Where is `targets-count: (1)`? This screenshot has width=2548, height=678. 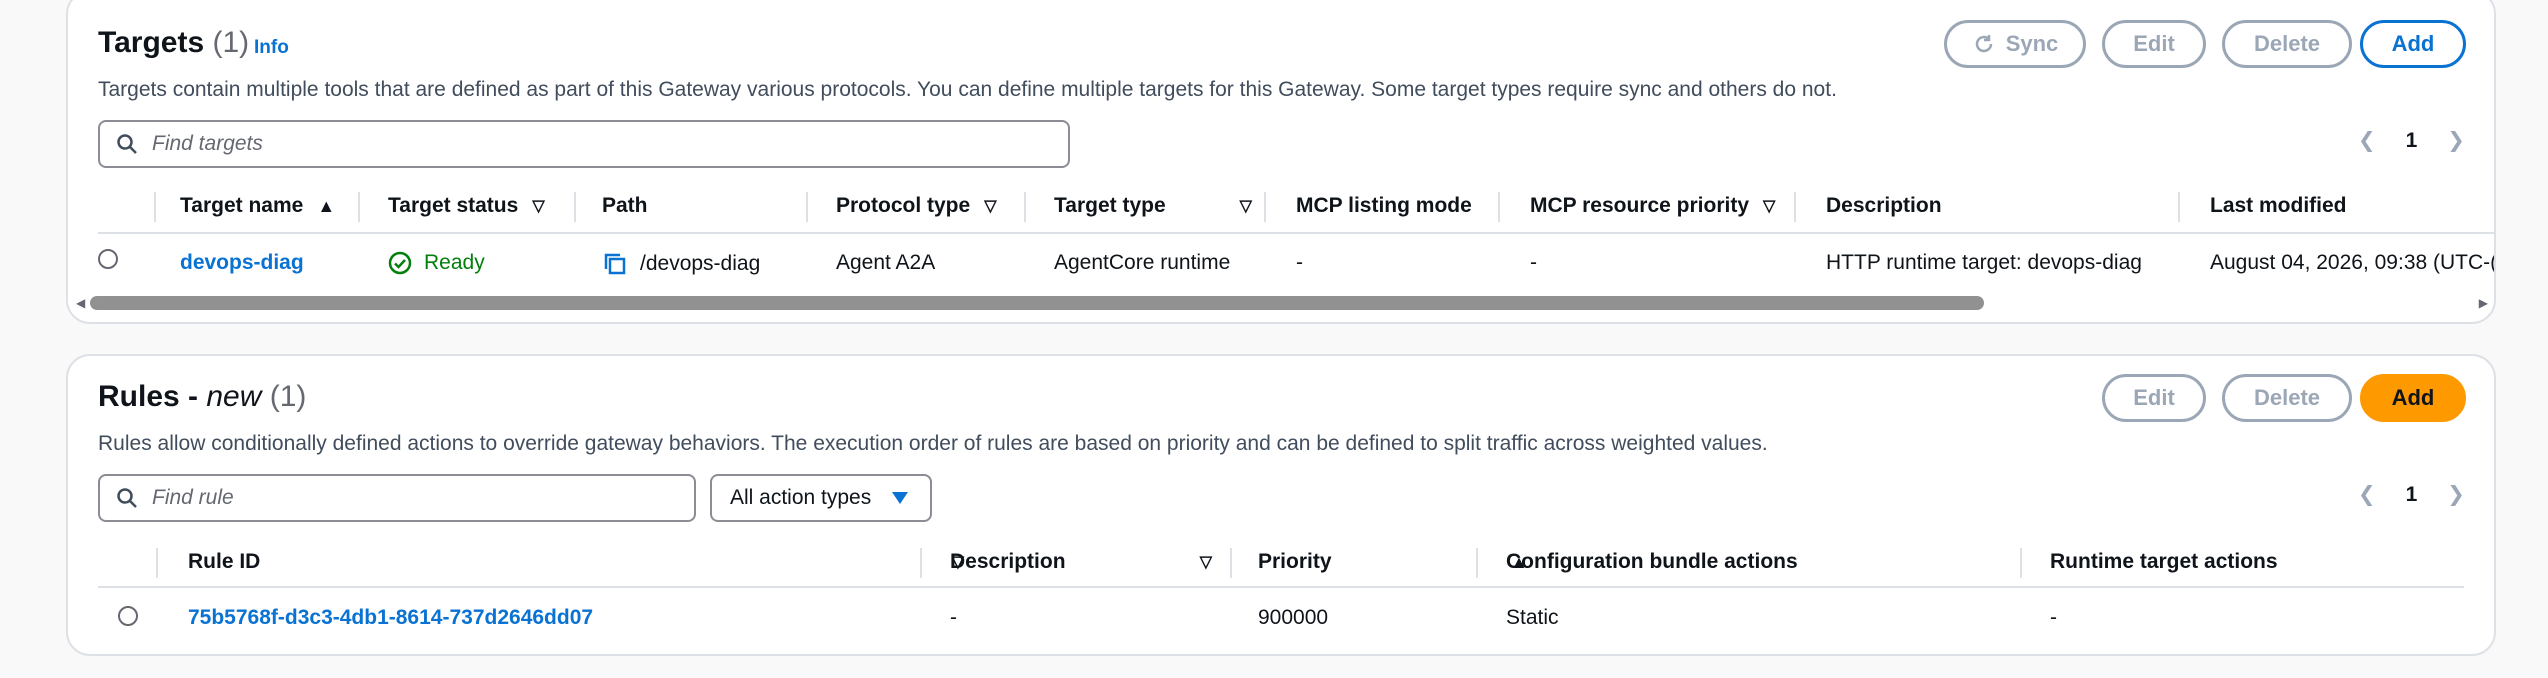
targets-count: (1) is located at coordinates (231, 42).